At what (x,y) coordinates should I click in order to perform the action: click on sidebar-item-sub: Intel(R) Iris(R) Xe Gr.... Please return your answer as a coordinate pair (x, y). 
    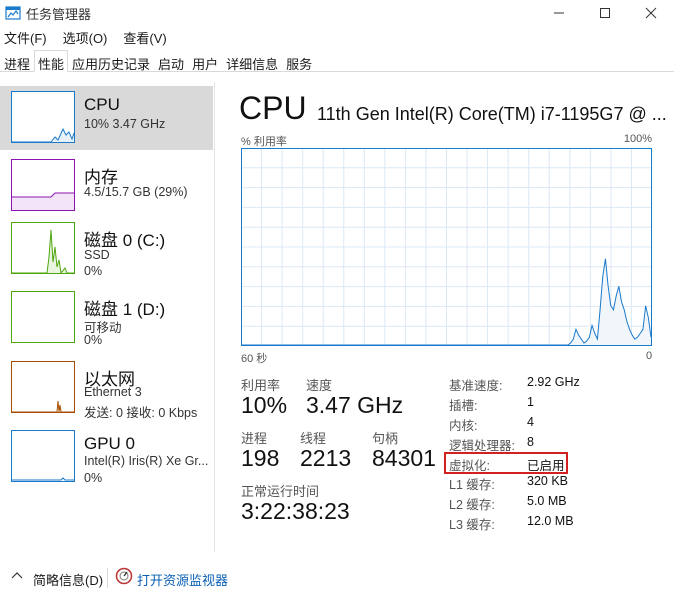
    Looking at the image, I should click on (146, 461).